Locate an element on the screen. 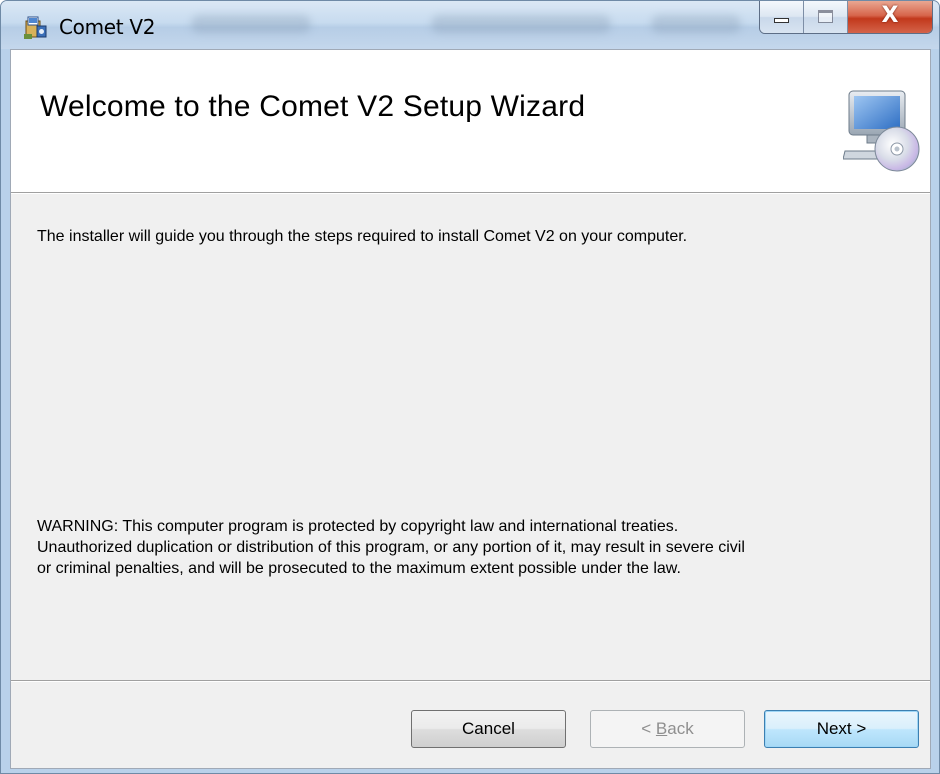 This screenshot has width=940, height=774. minimize-icon is located at coordinates (781, 20).